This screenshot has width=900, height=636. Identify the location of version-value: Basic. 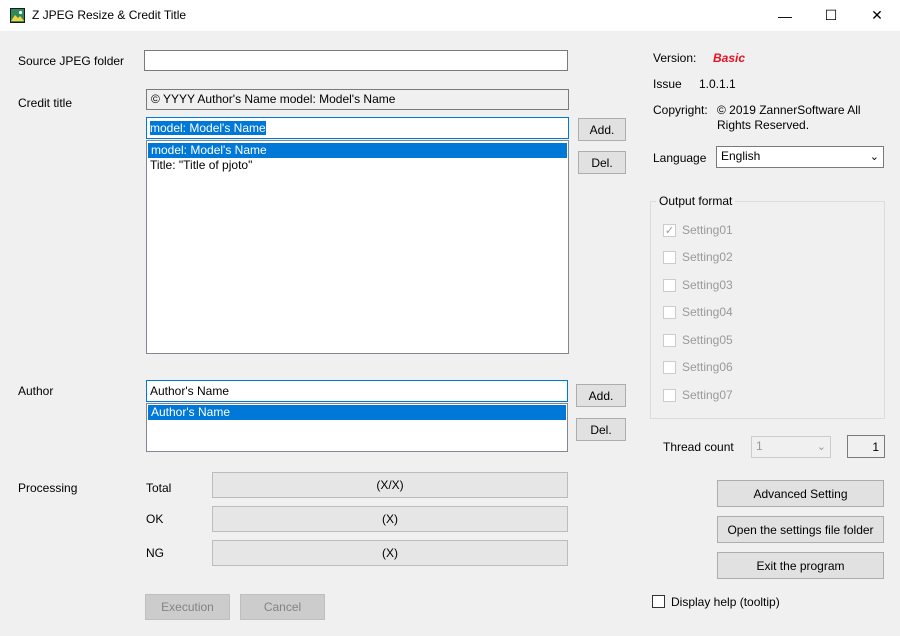
(729, 58).